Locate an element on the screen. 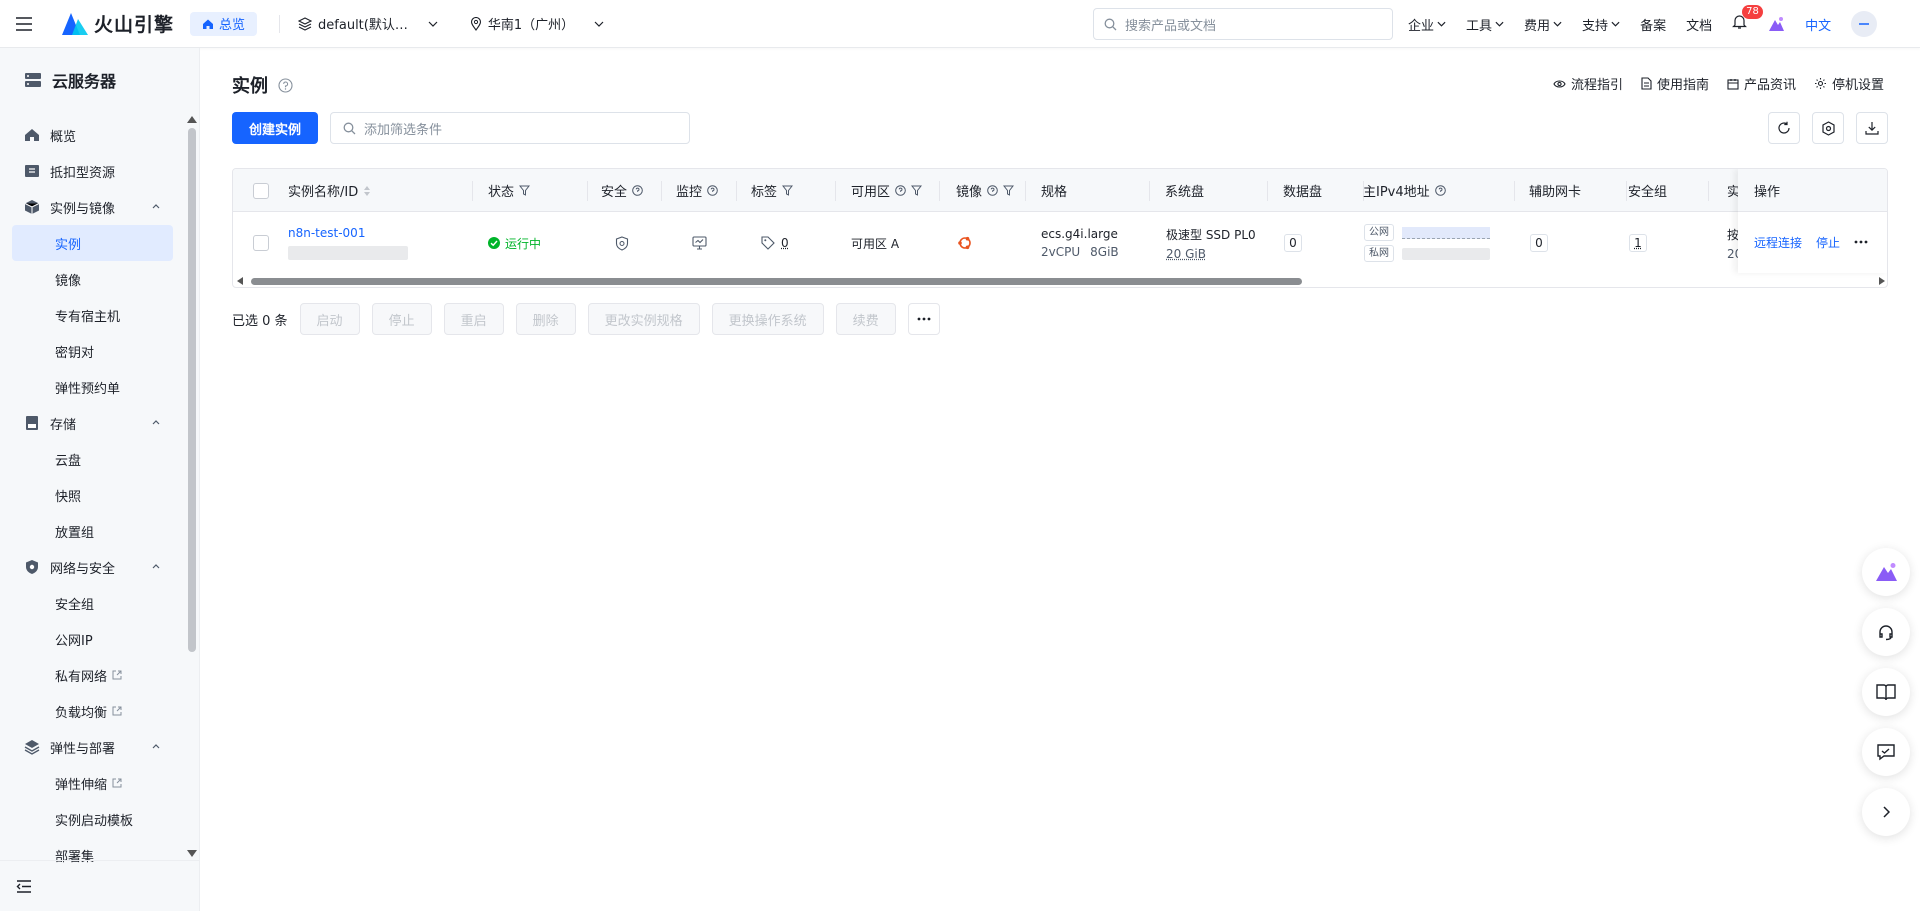 Image resolution: width=1920 pixels, height=911 pixels. sidebar-scrollbar is located at coordinates (192, 390).